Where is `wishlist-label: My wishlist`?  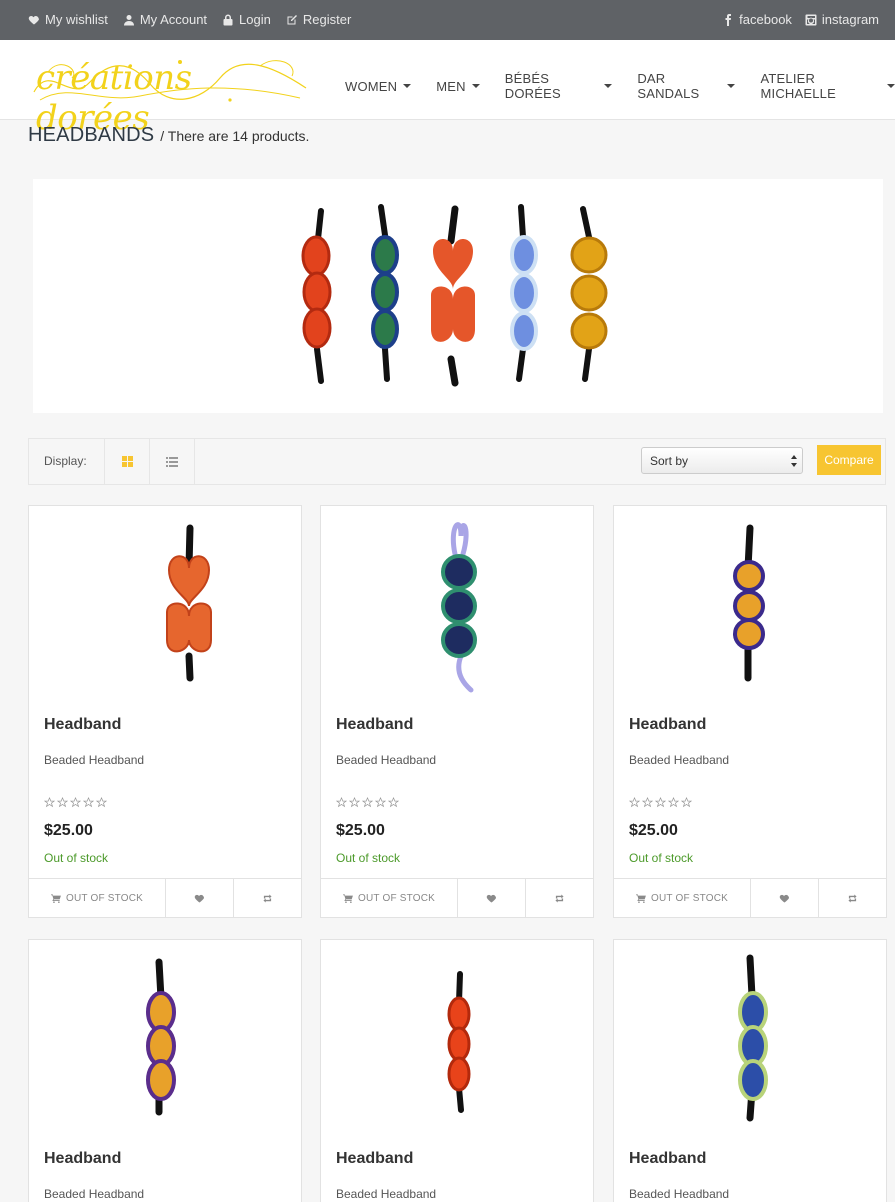 wishlist-label: My wishlist is located at coordinates (76, 19).